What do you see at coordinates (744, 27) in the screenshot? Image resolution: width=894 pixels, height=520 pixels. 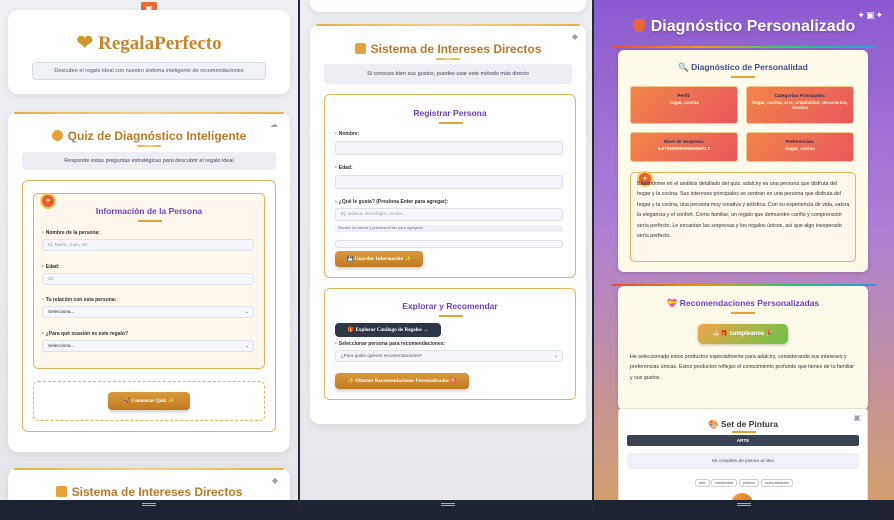 I see `diagnosis-title: Diagnóstico Personalizado` at bounding box center [744, 27].